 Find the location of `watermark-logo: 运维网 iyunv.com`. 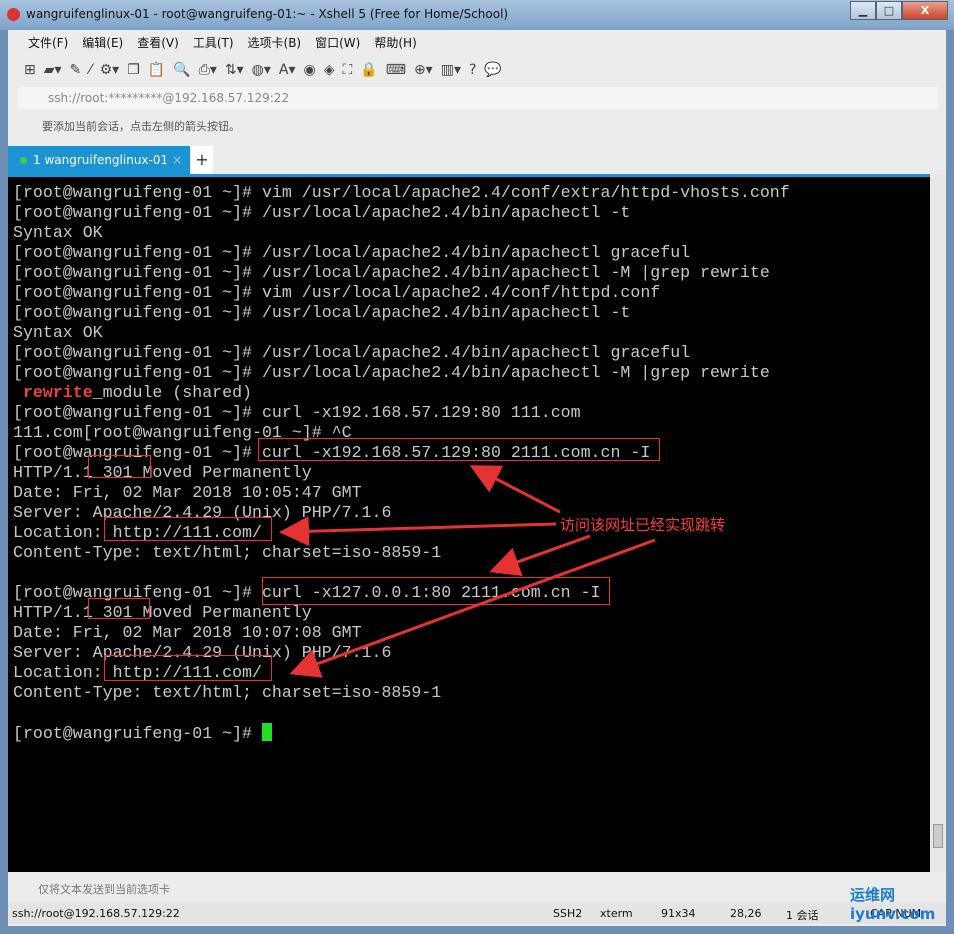

watermark-logo: 运维网 iyunv.com is located at coordinates (893, 904).